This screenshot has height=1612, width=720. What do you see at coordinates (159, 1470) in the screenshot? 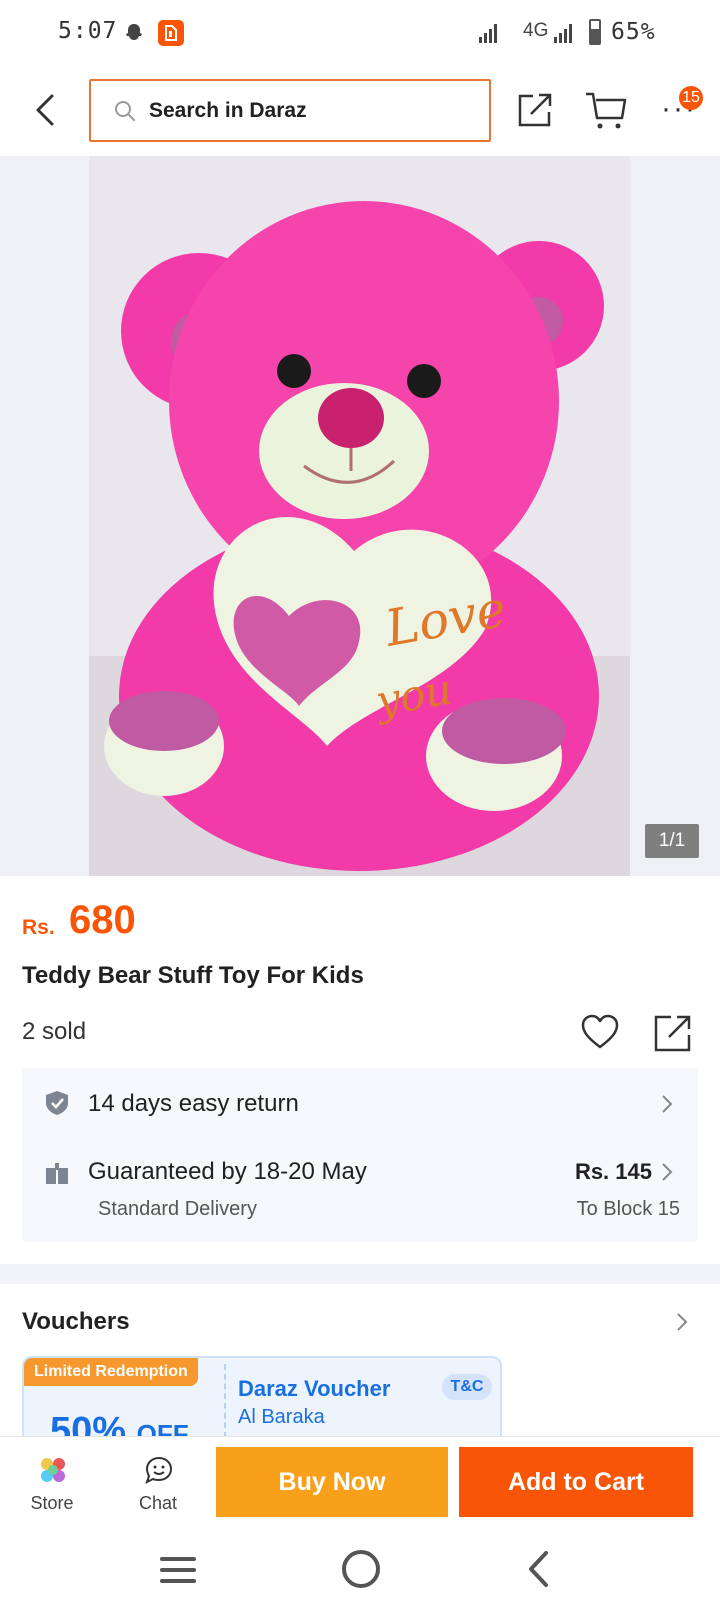
I see `chat-icon` at bounding box center [159, 1470].